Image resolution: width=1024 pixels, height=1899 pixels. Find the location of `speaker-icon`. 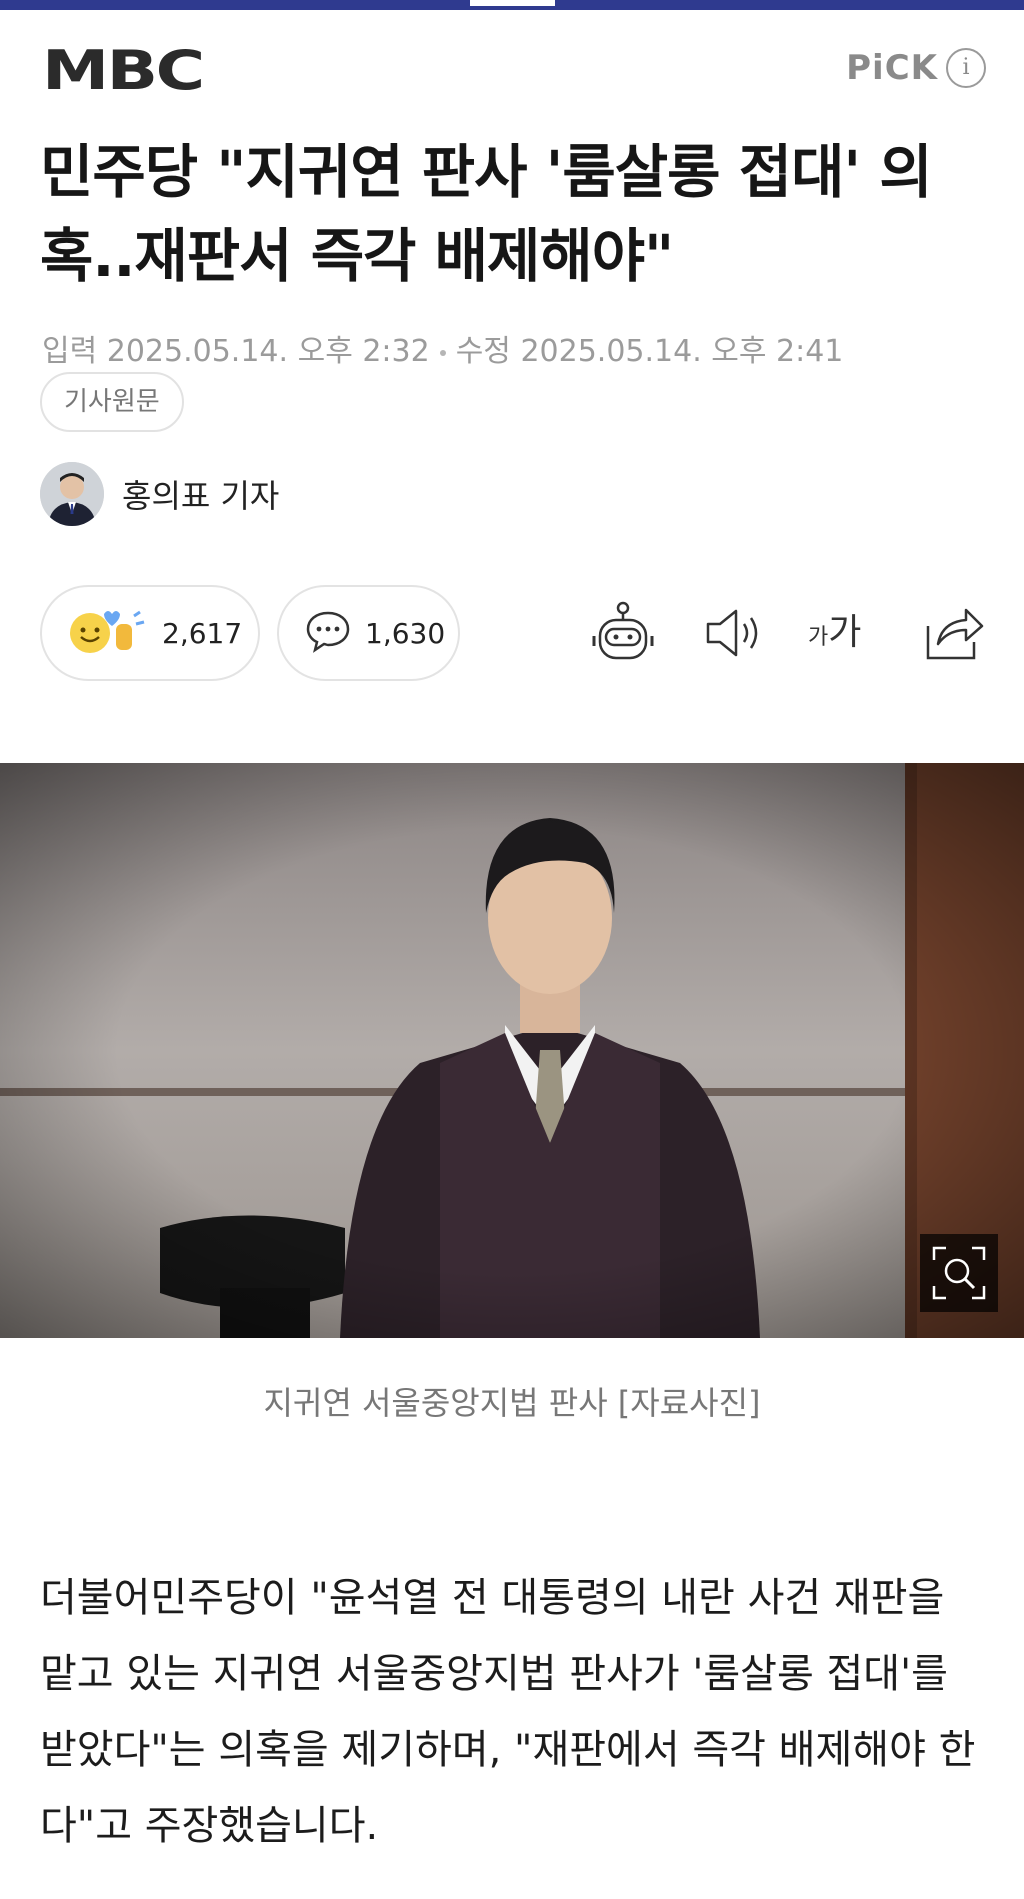

speaker-icon is located at coordinates (735, 633).